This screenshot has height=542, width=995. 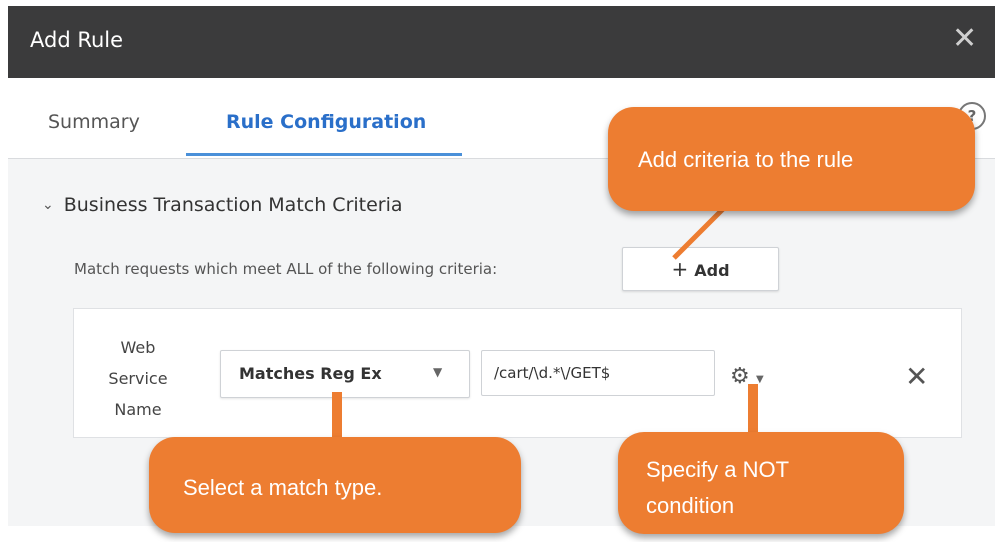 I want to click on match-type-value: Matches Reg Ex, so click(x=310, y=373).